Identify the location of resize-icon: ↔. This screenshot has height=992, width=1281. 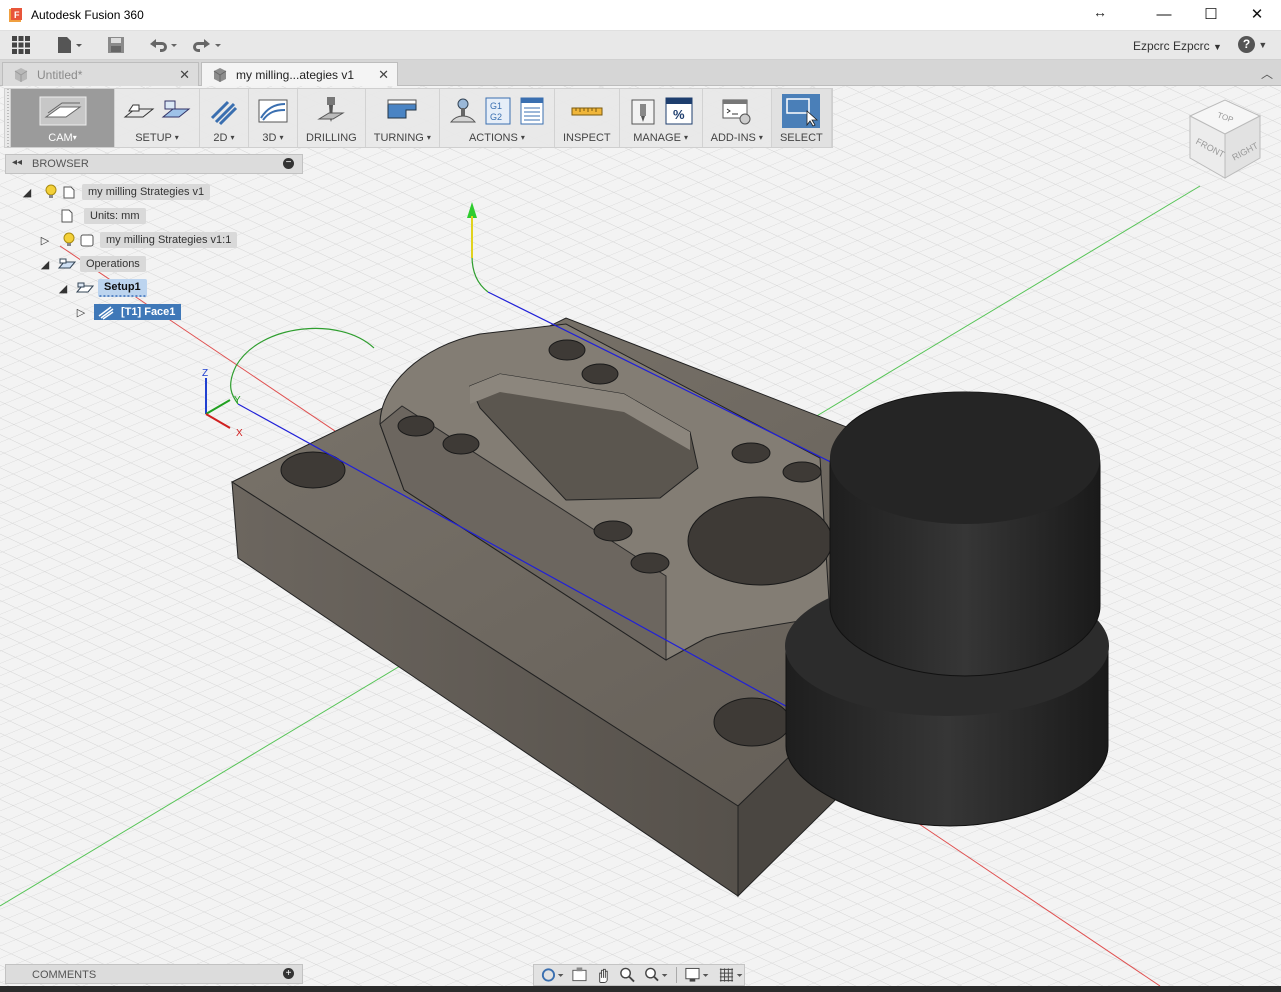
(1100, 12).